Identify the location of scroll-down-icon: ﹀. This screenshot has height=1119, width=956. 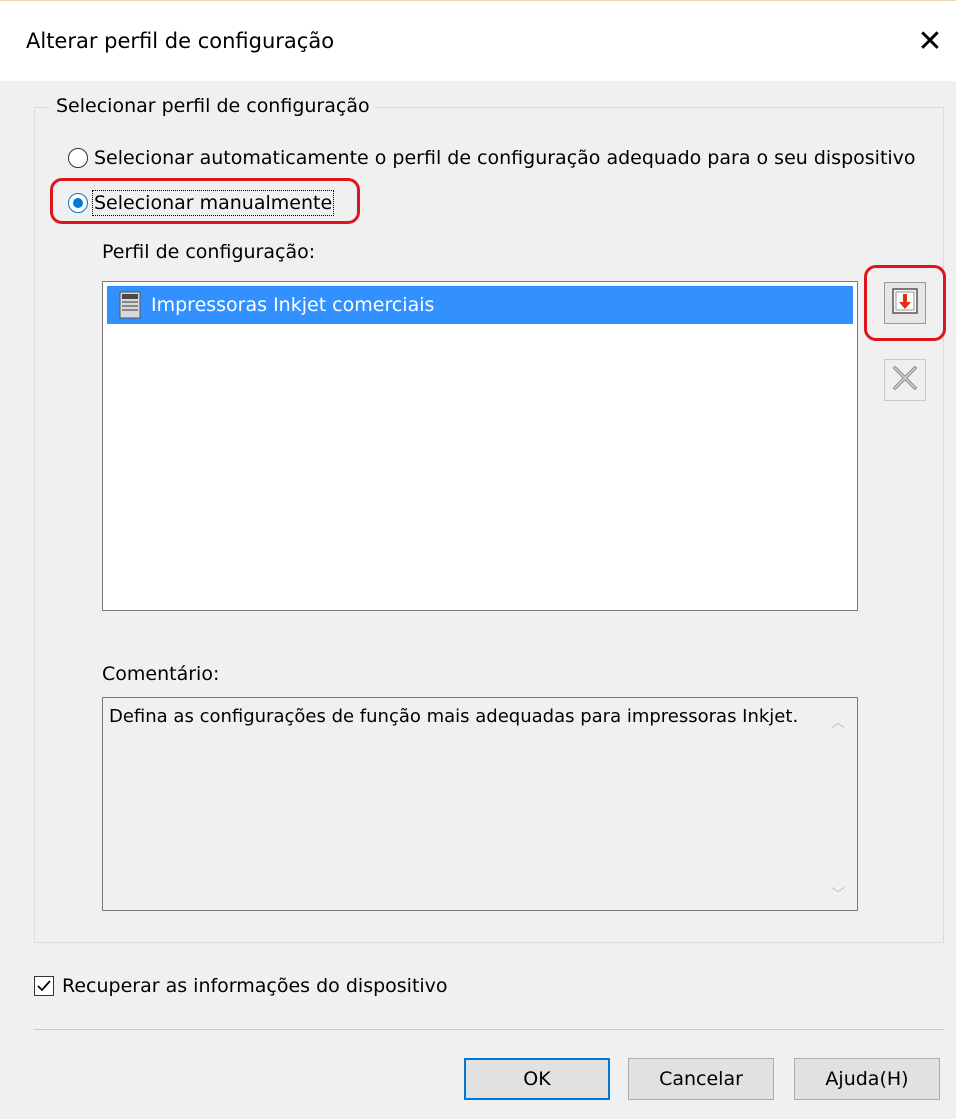
(838, 892).